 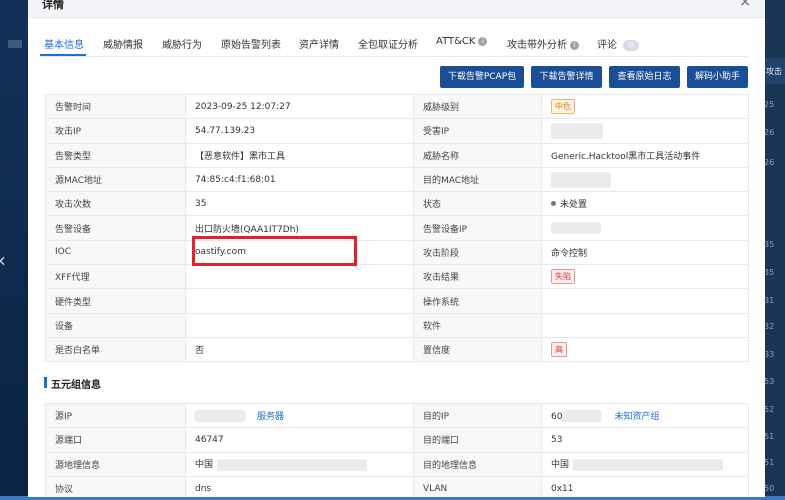 I want to click on field-label: 源端口, so click(x=115, y=440).